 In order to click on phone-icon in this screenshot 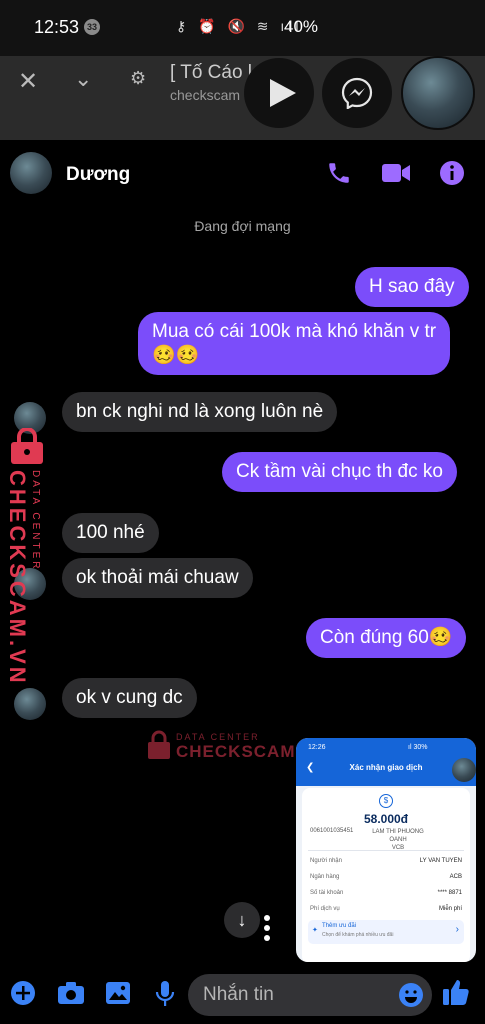, I will do `click(339, 173)`.